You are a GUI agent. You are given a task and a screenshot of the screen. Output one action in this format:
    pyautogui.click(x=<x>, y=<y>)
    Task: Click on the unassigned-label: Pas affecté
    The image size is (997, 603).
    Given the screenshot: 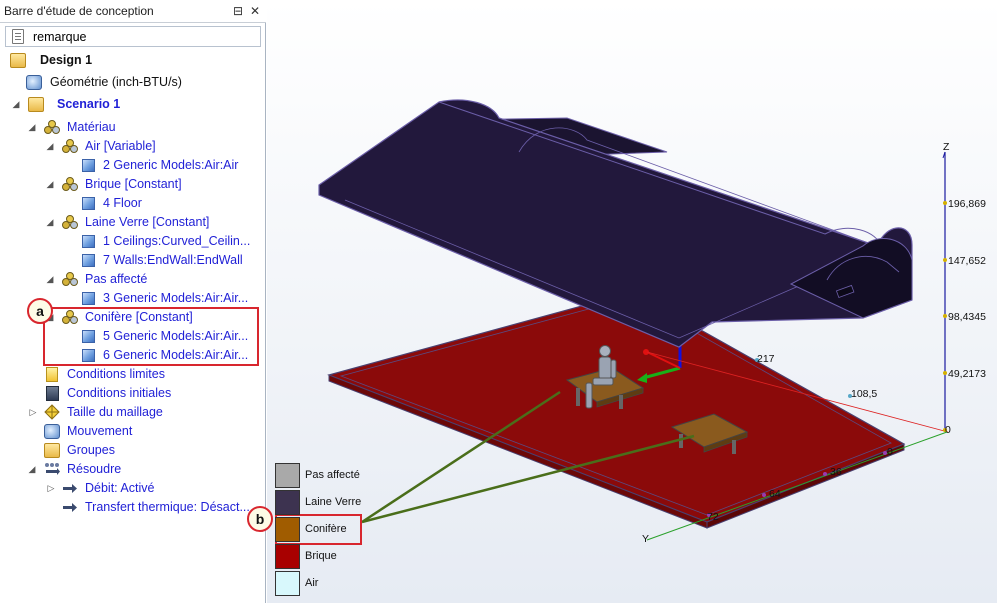 What is the action you would take?
    pyautogui.click(x=116, y=279)
    